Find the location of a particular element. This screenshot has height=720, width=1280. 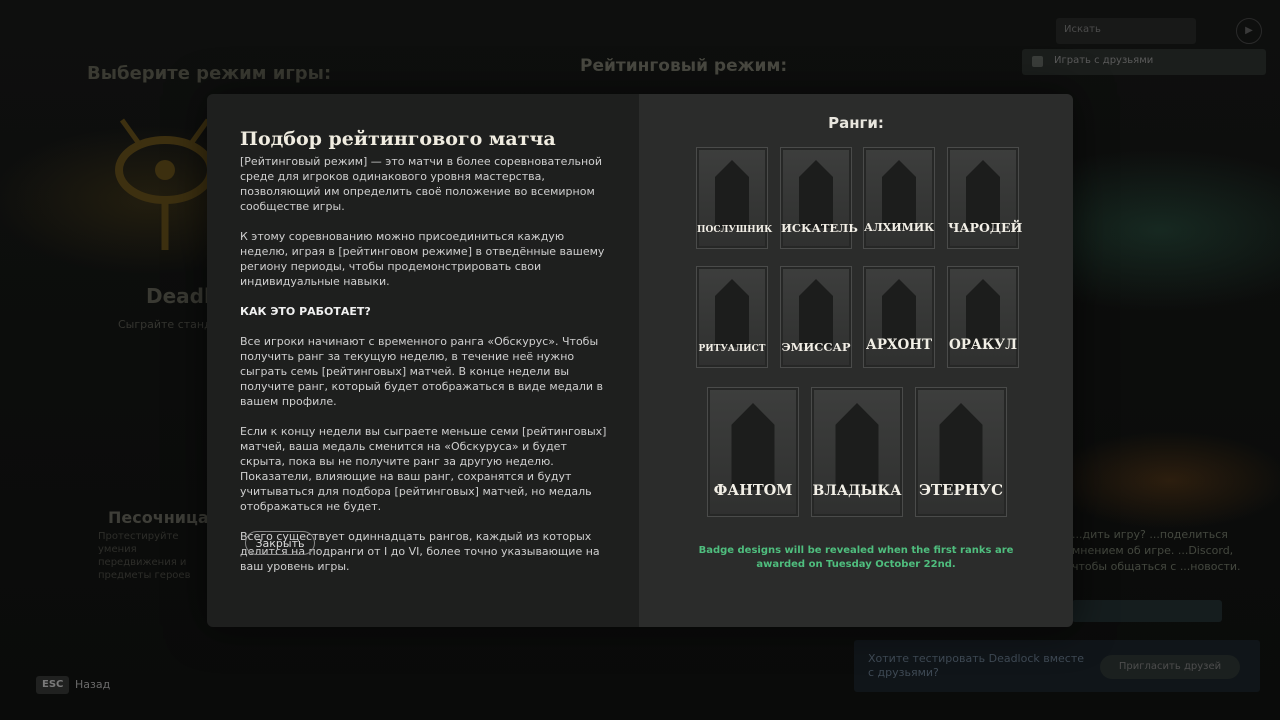

rank-name: РИТУАЛИСТ is located at coordinates (732, 349).